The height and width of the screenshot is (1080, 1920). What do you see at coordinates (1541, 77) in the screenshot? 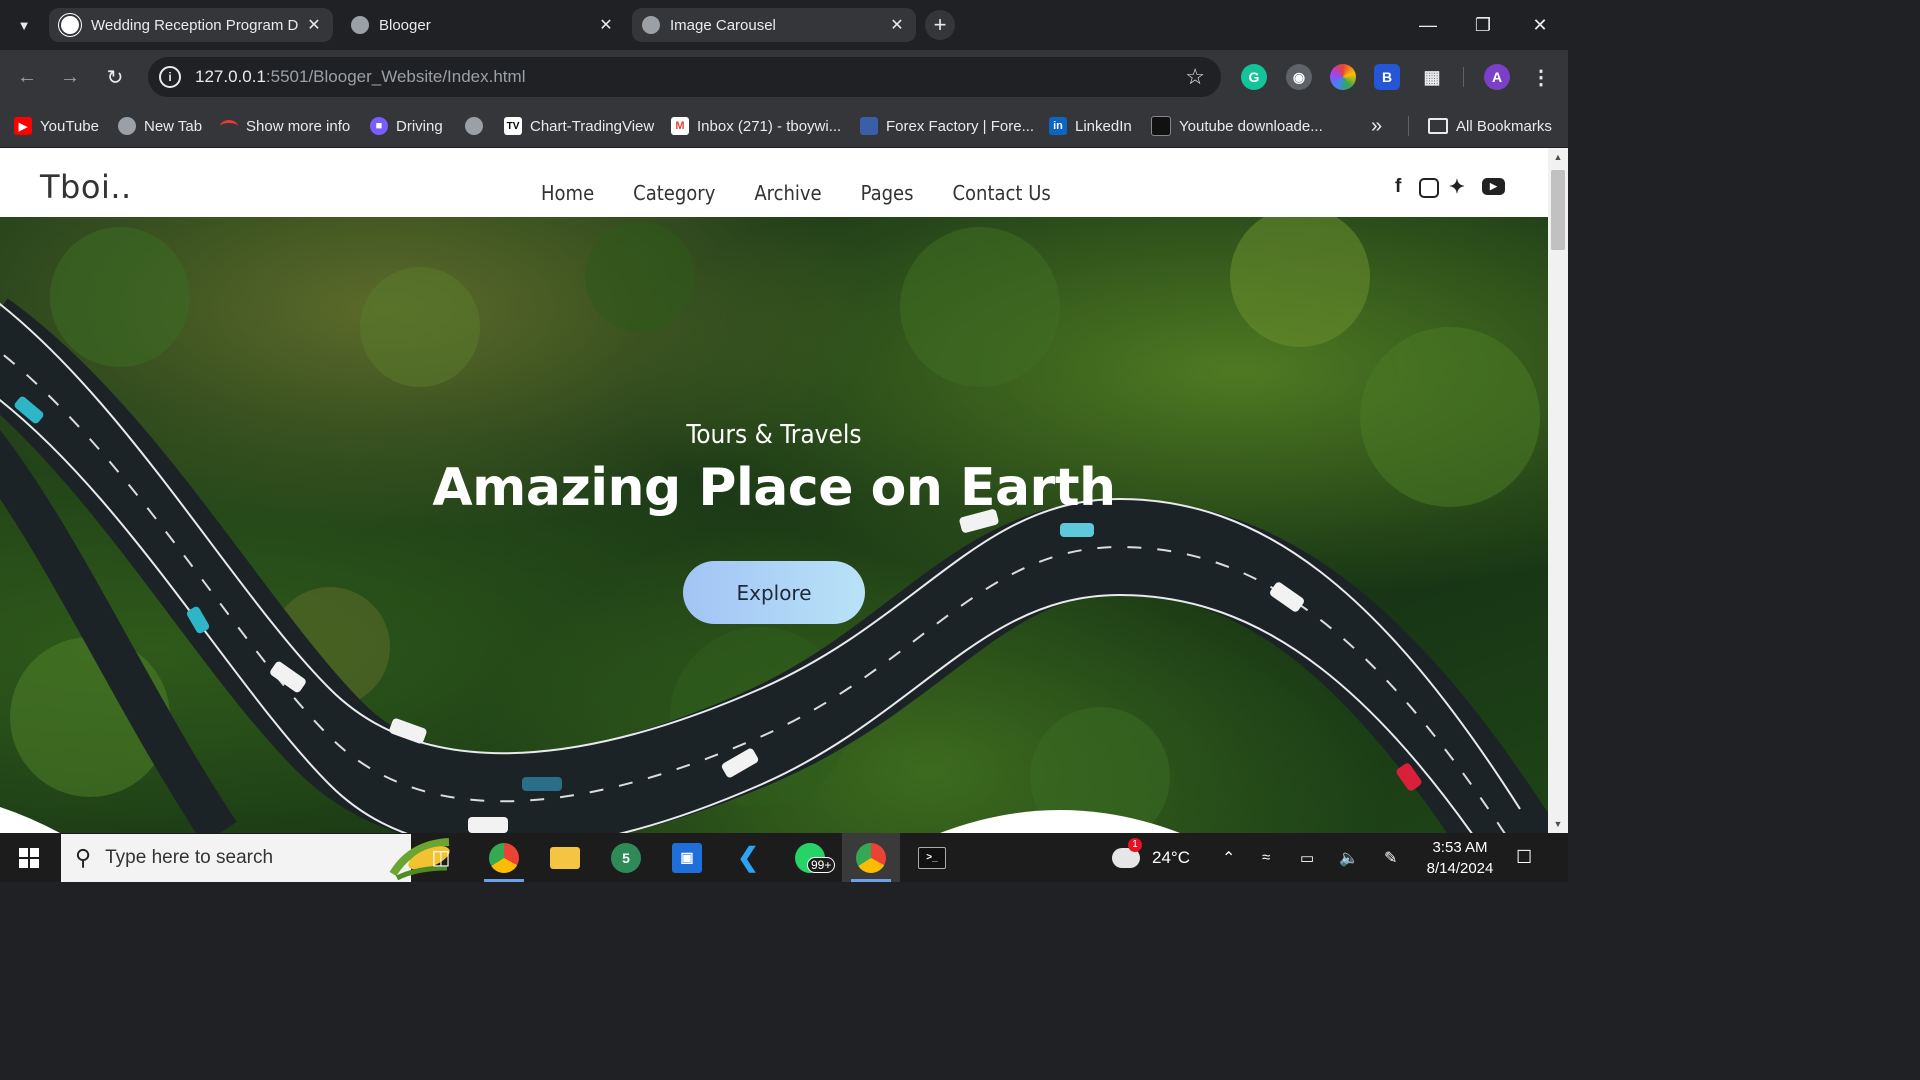
I see `menu-kebab-icon: ⋮` at bounding box center [1541, 77].